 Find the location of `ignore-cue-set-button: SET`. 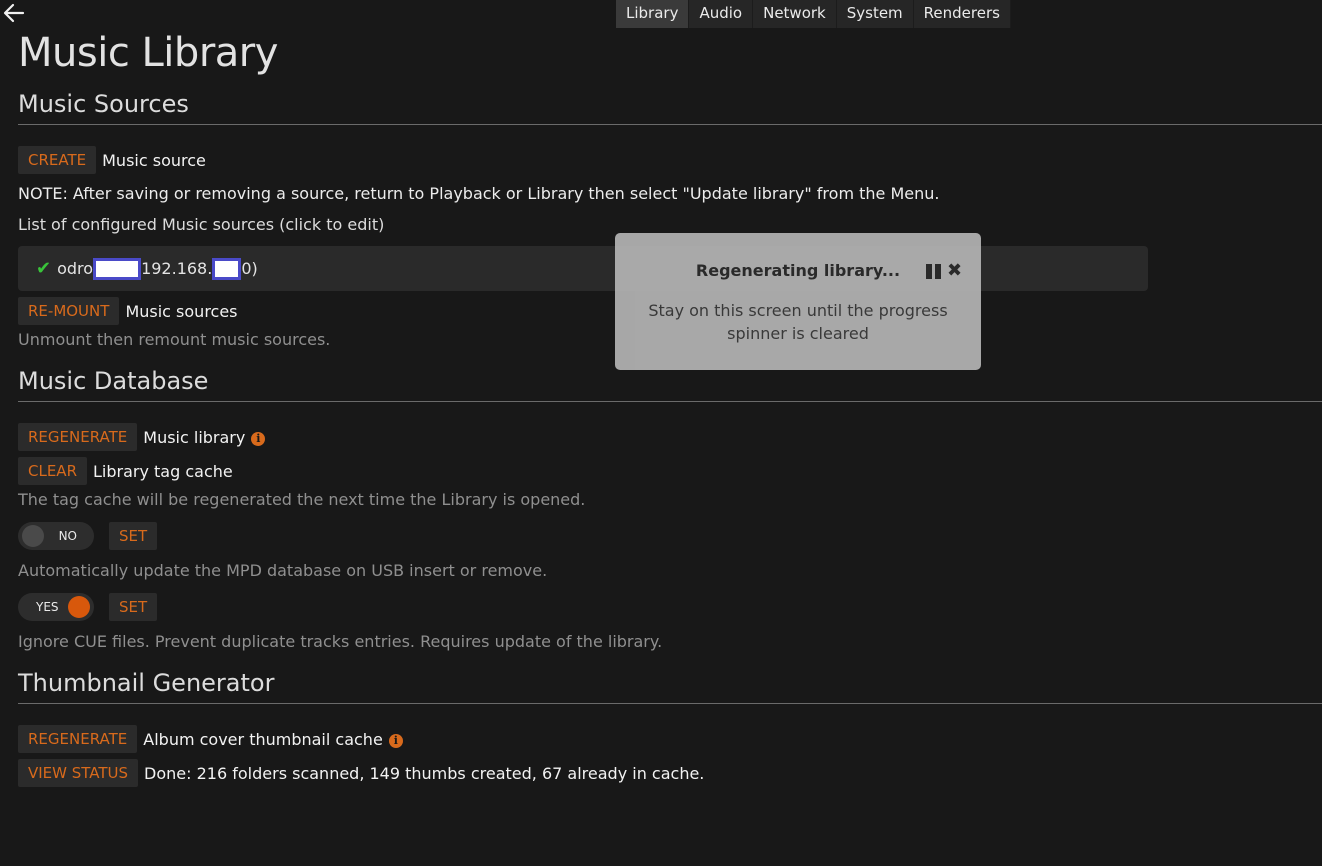

ignore-cue-set-button: SET is located at coordinates (133, 607).